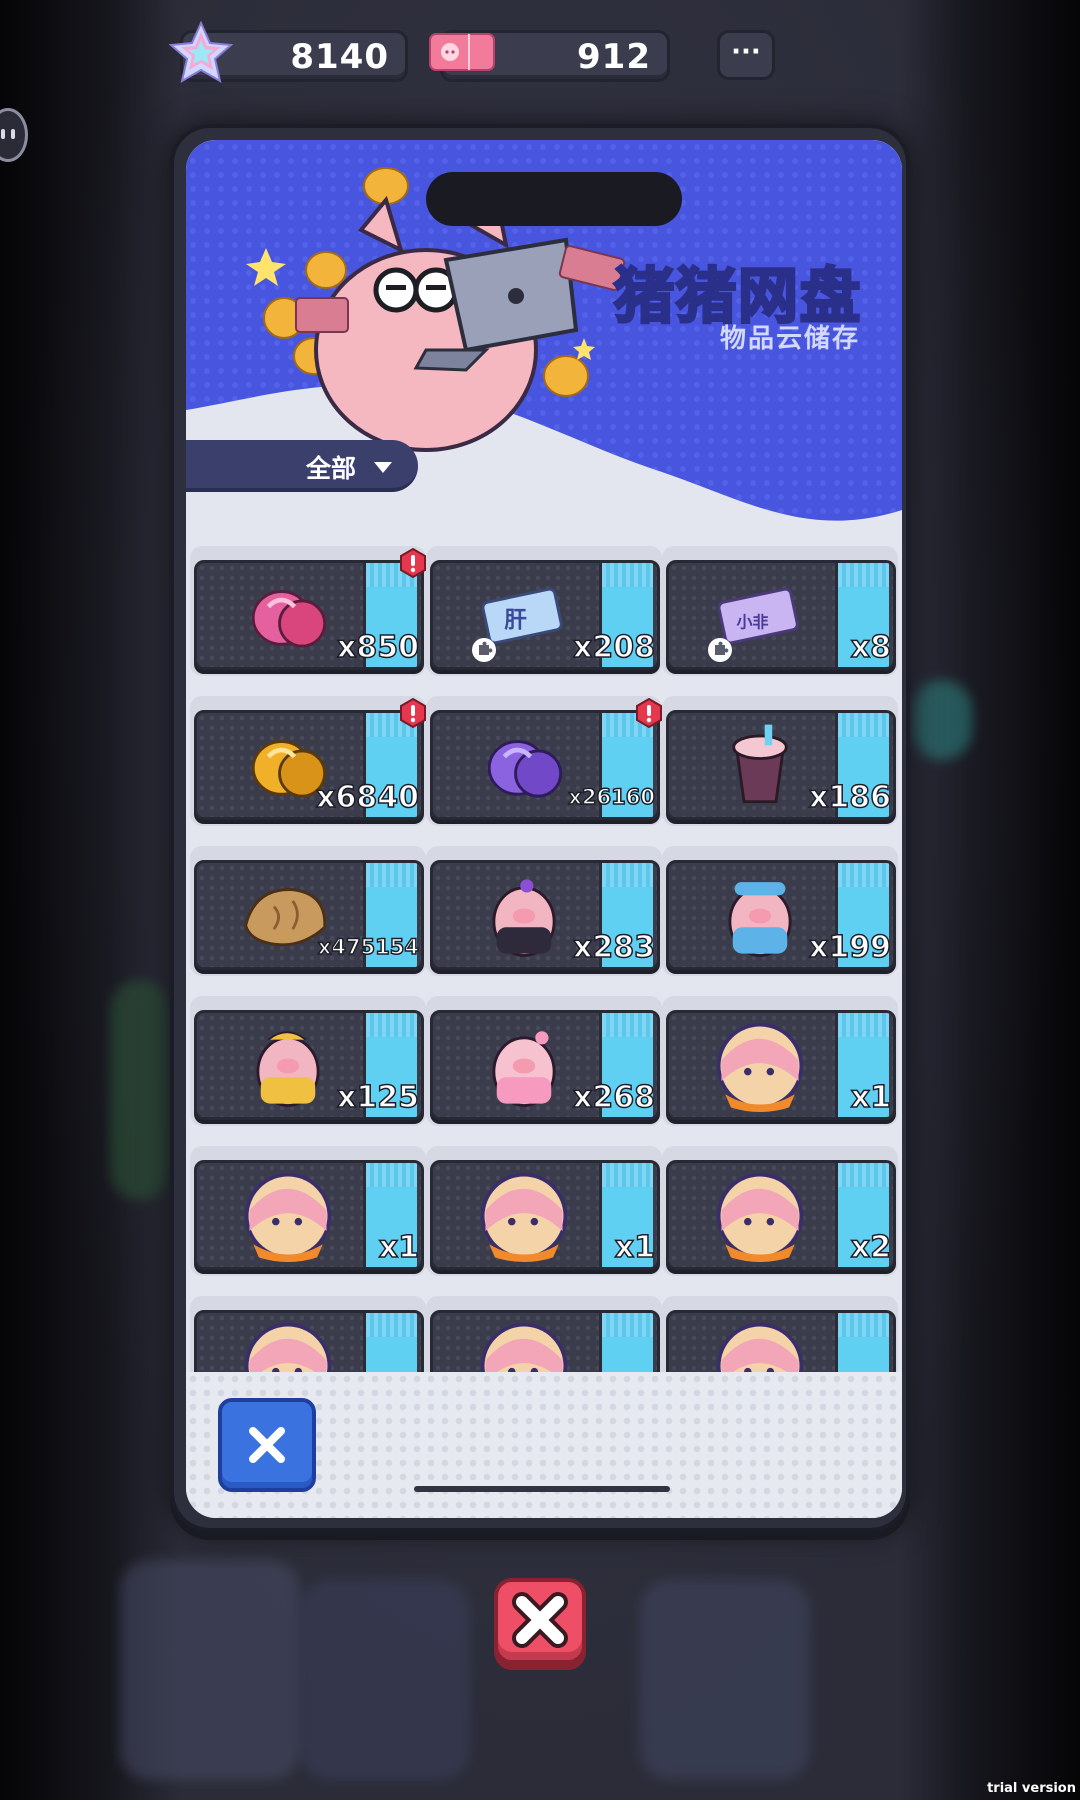  What do you see at coordinates (614, 57) in the screenshot?
I see `ticket-currency-value: 912` at bounding box center [614, 57].